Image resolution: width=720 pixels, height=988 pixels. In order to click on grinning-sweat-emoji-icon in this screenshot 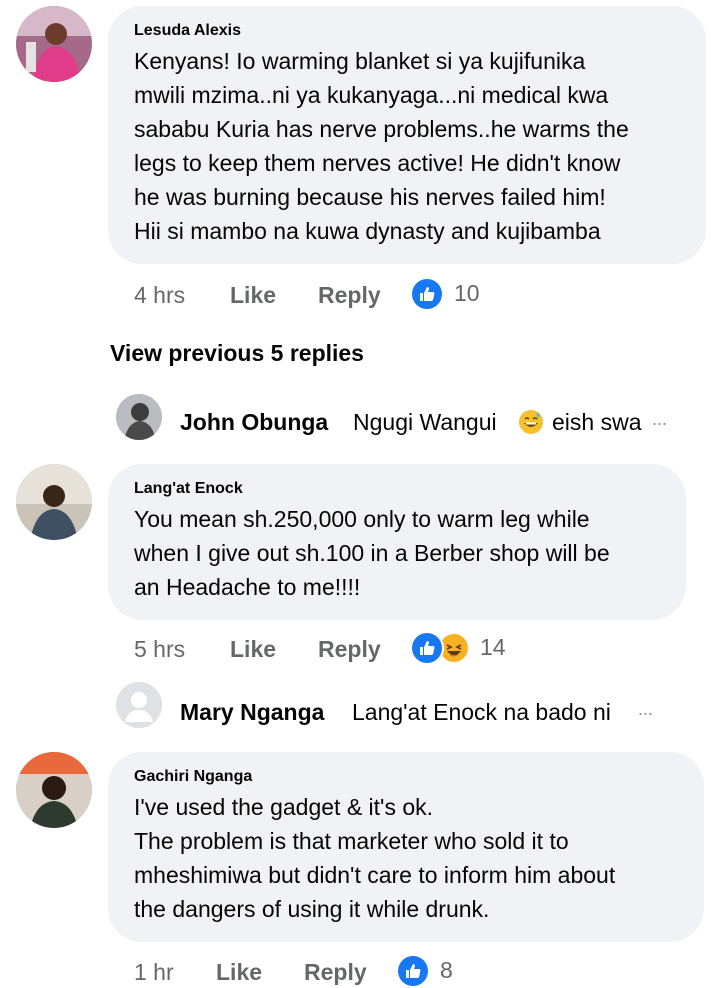, I will do `click(531, 422)`.